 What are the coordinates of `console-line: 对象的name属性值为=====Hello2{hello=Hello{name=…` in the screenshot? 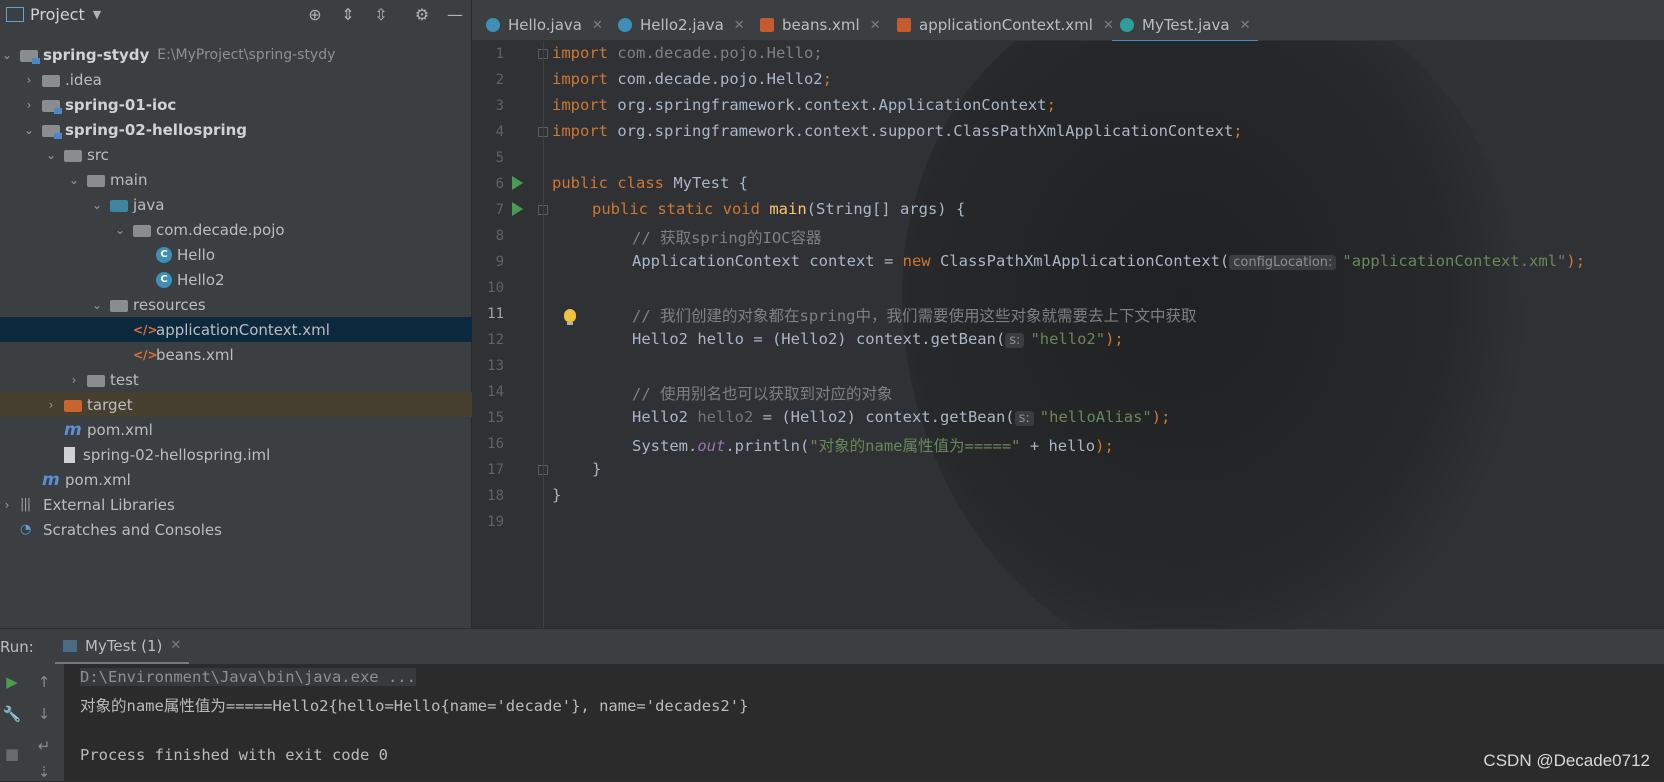 It's located at (414, 706).